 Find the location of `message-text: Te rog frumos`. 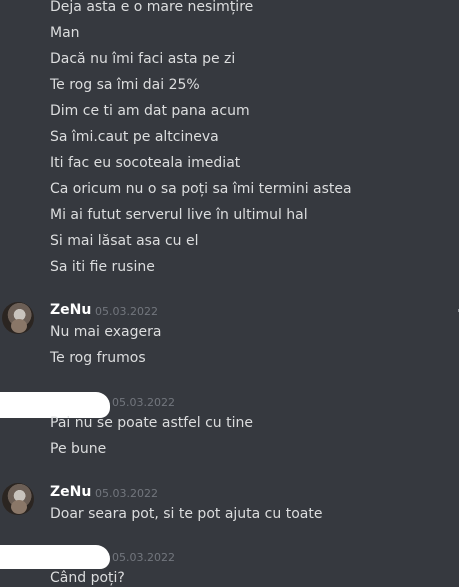

message-text: Te rog frumos is located at coordinates (98, 358).